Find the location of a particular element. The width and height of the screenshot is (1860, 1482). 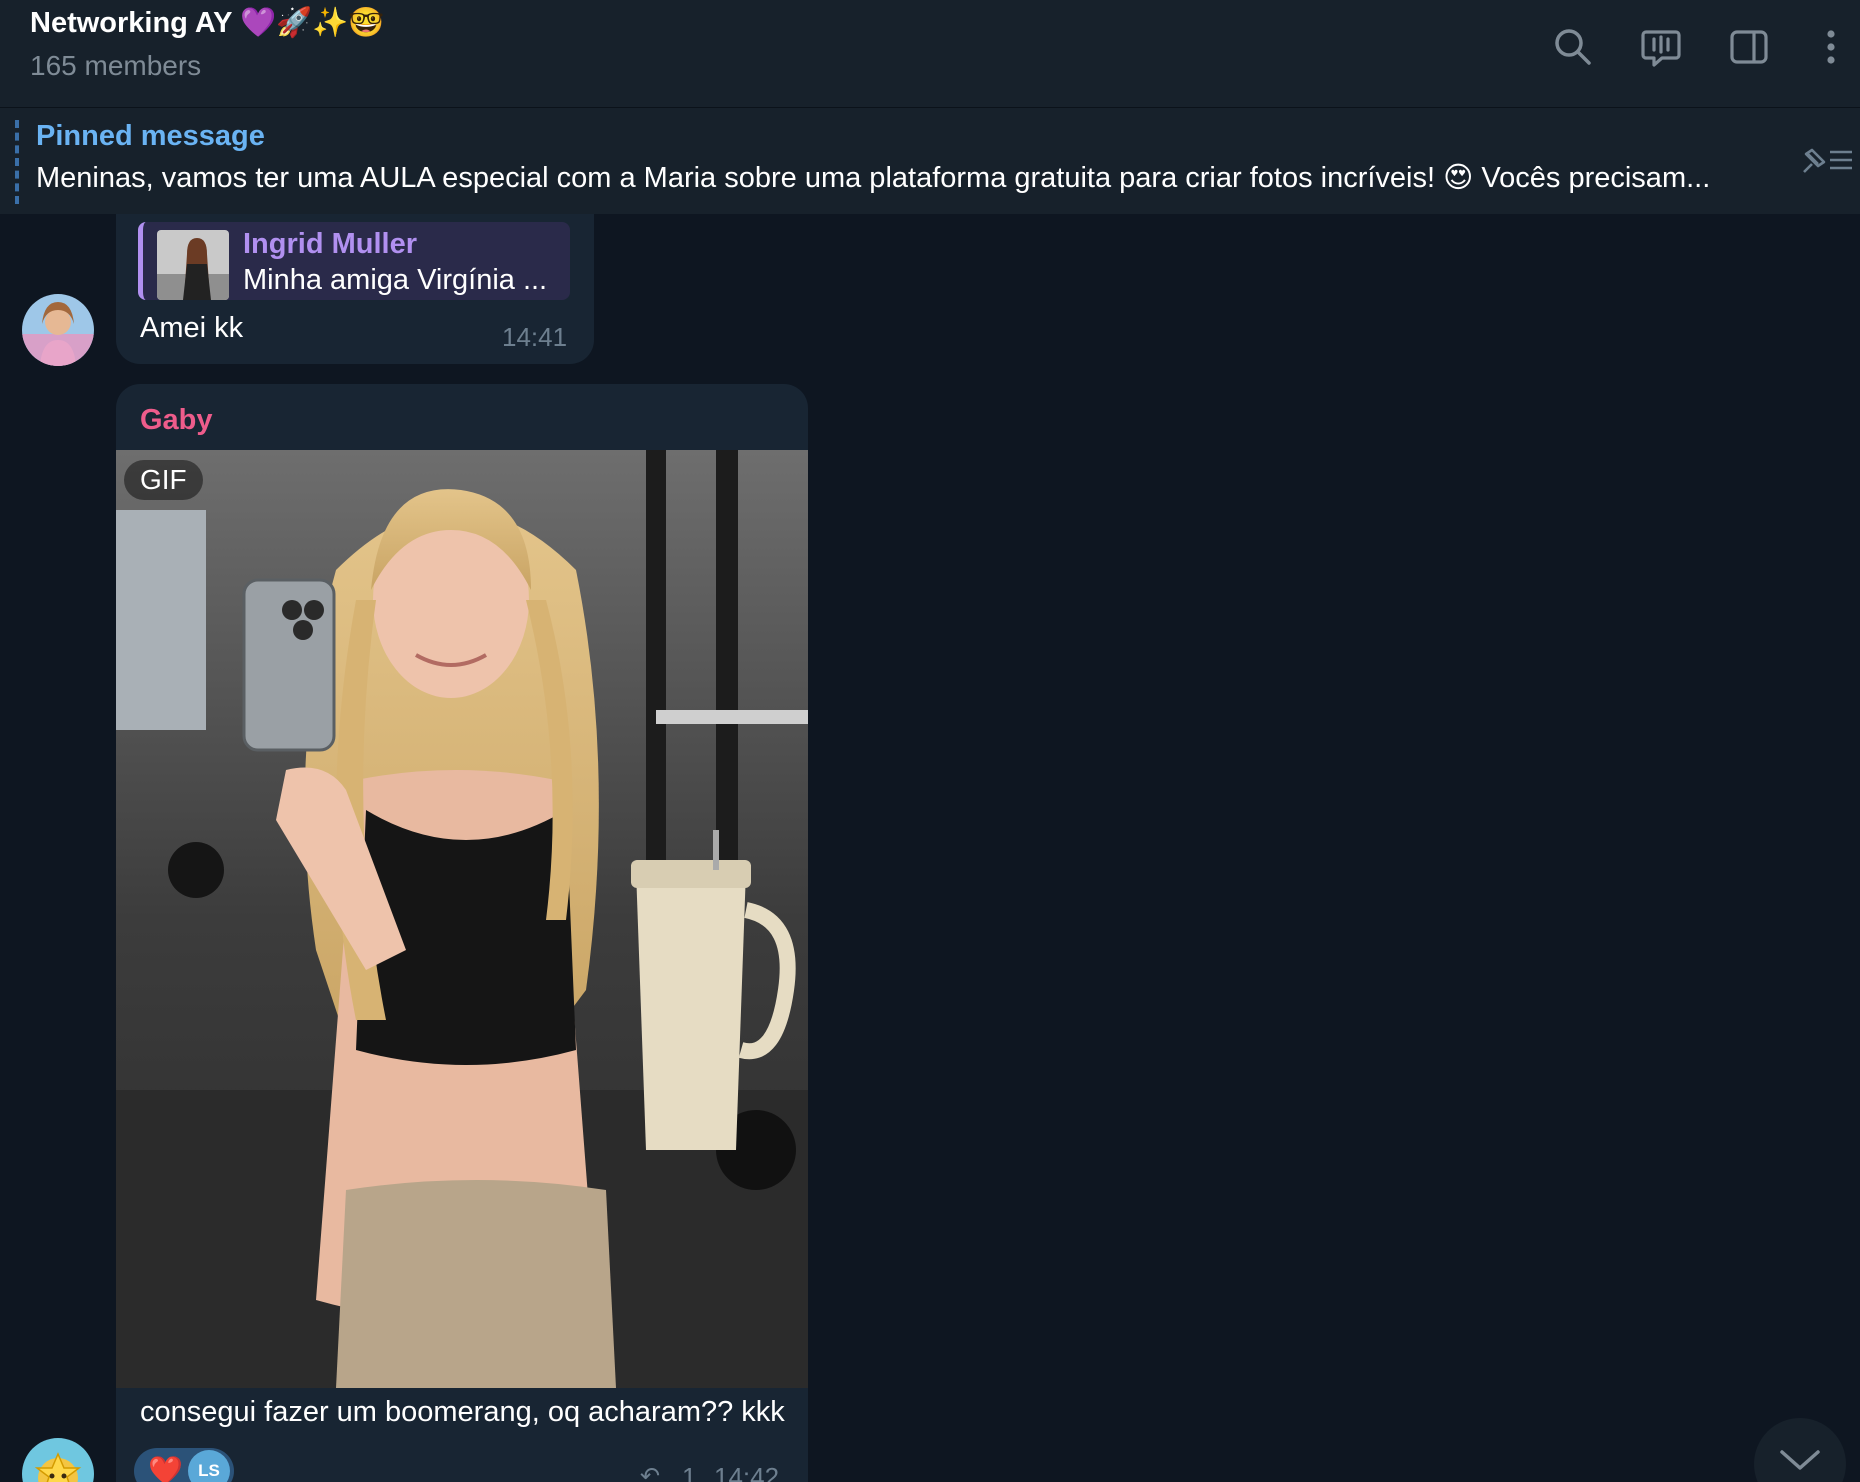

reactor-avatar: LS is located at coordinates (209, 1466).